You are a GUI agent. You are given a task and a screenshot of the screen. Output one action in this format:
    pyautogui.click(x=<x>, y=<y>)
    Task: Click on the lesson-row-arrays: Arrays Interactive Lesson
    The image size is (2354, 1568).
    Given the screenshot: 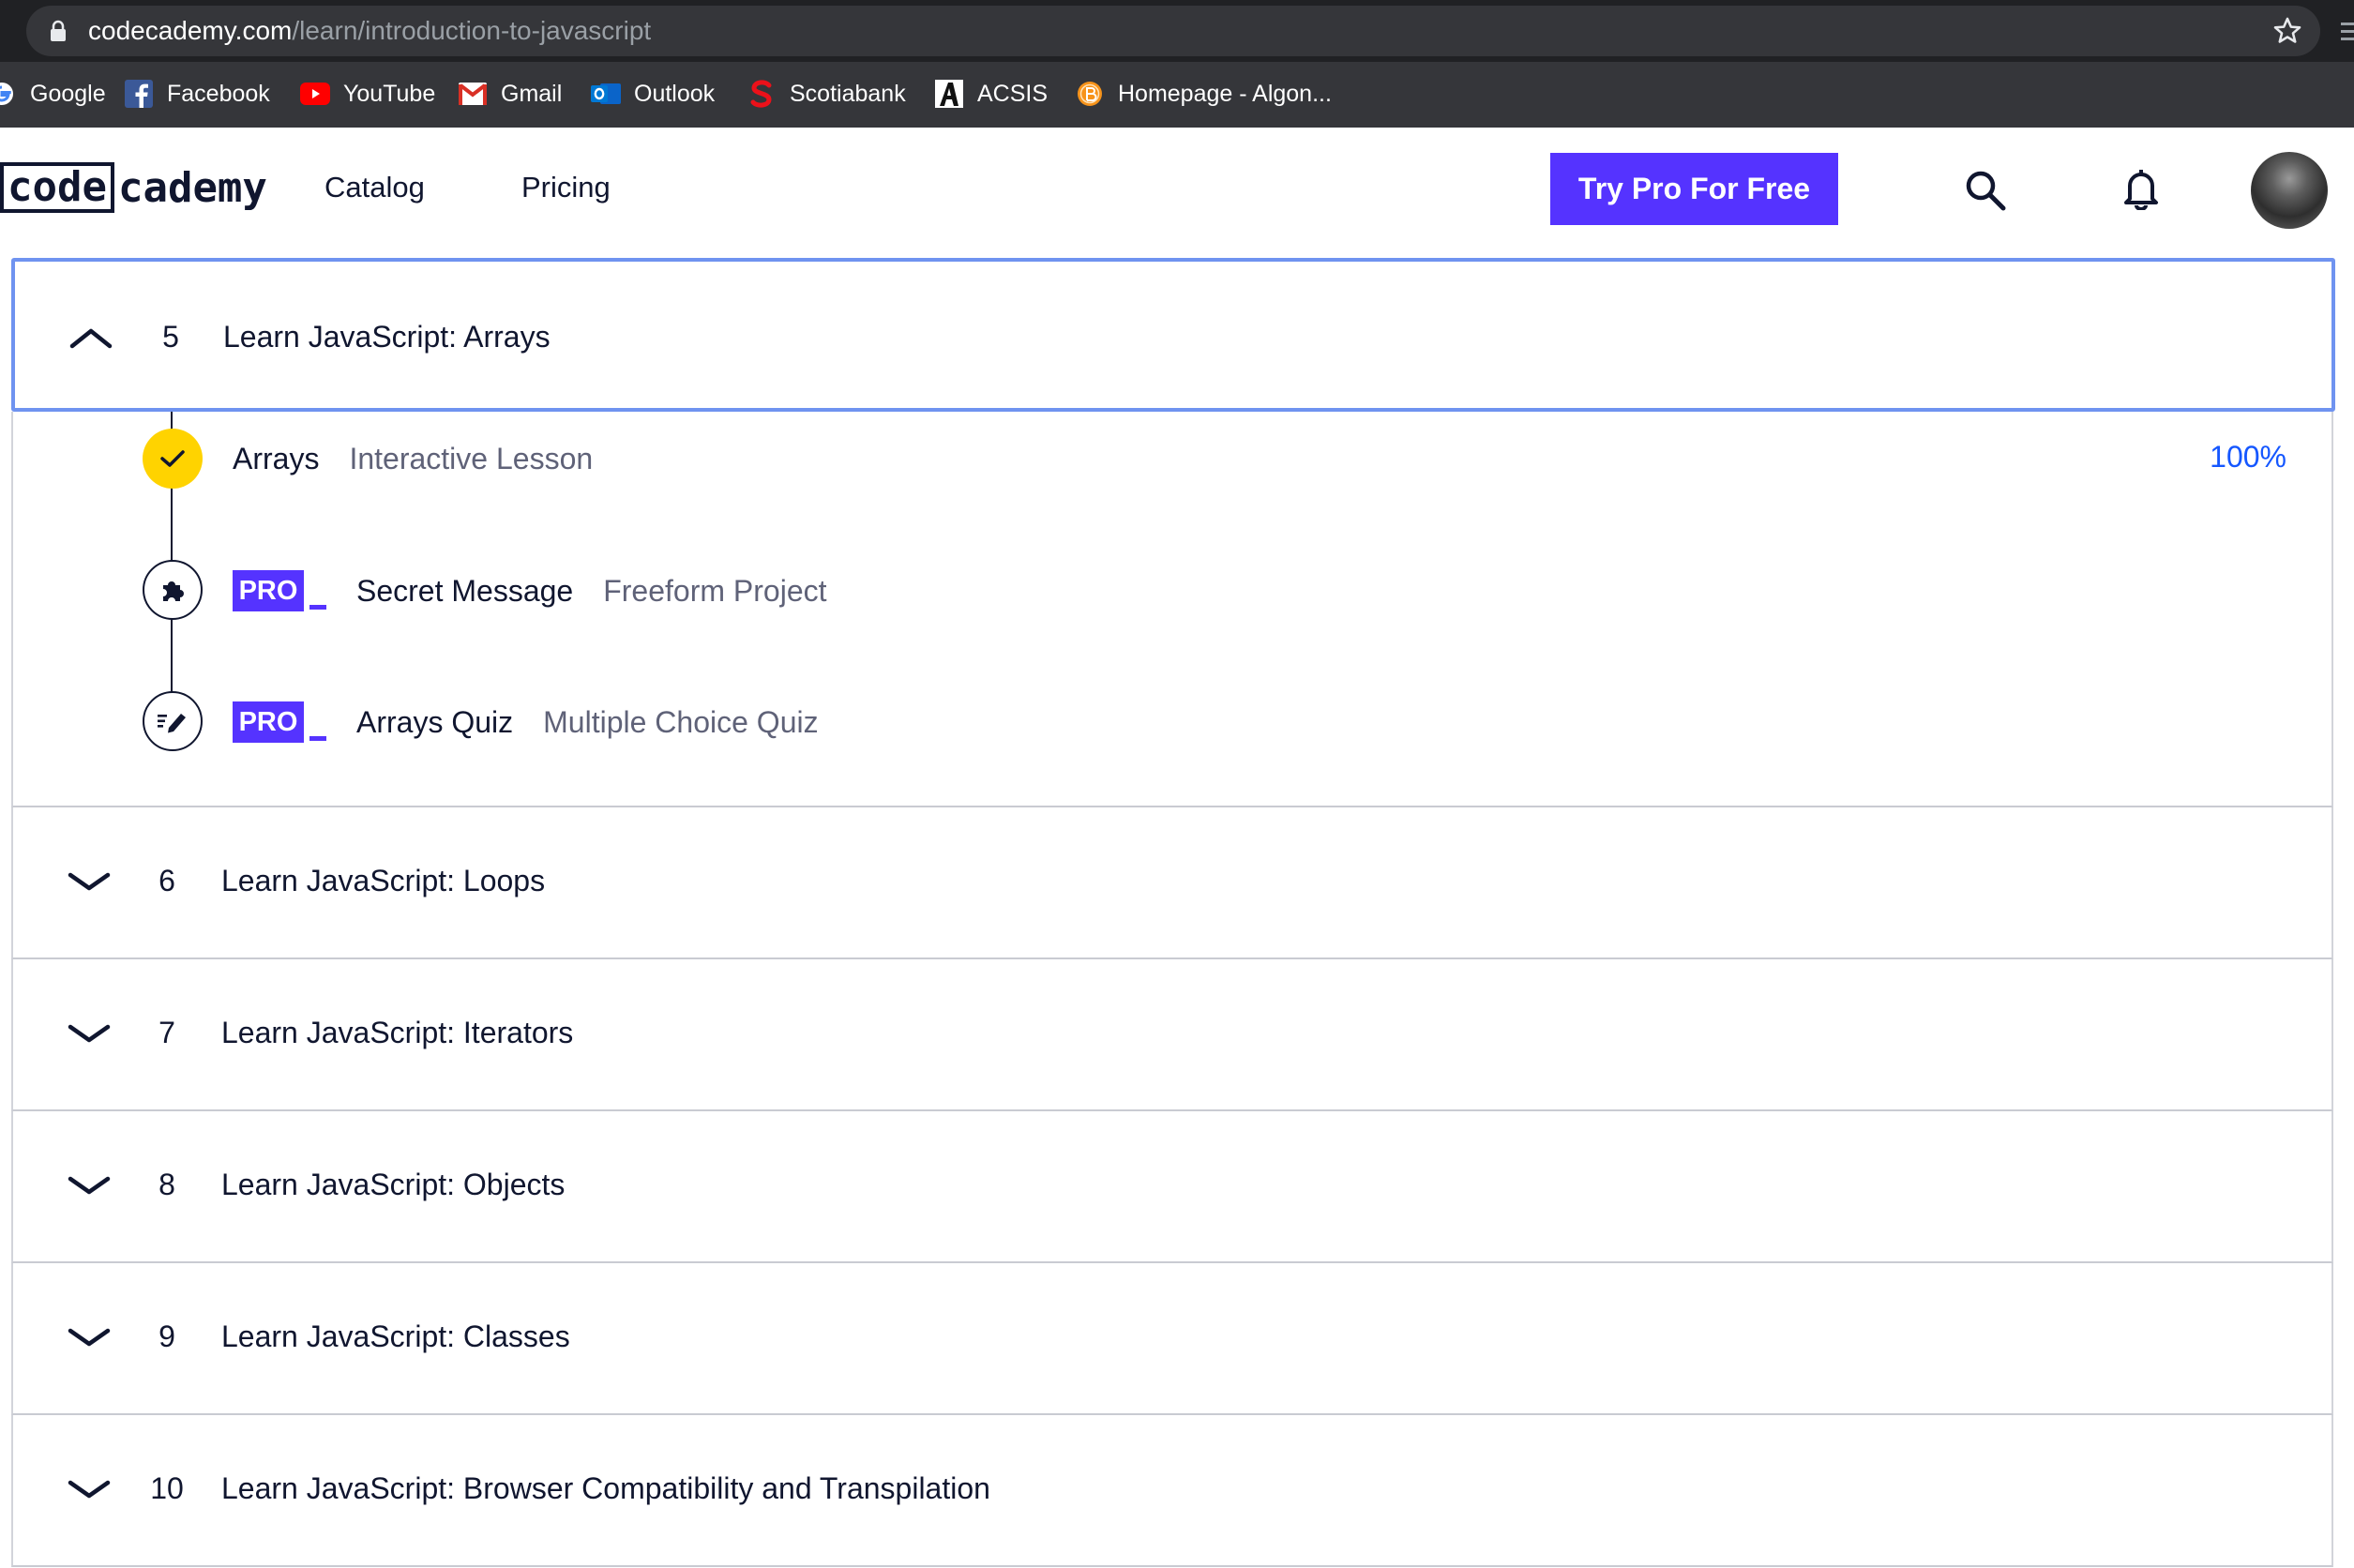 What is the action you would take?
    pyautogui.click(x=413, y=458)
    